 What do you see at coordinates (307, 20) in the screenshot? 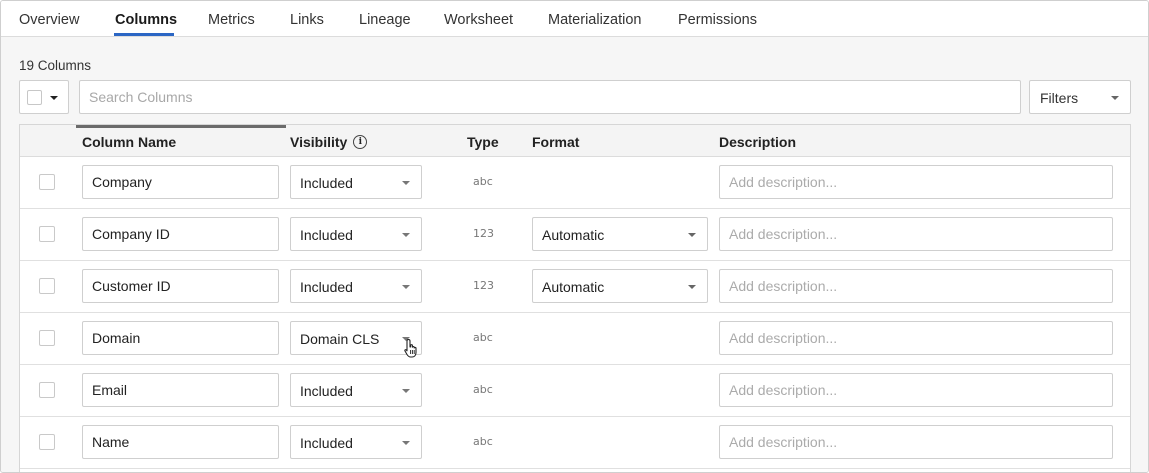
I see `tab-links: Links` at bounding box center [307, 20].